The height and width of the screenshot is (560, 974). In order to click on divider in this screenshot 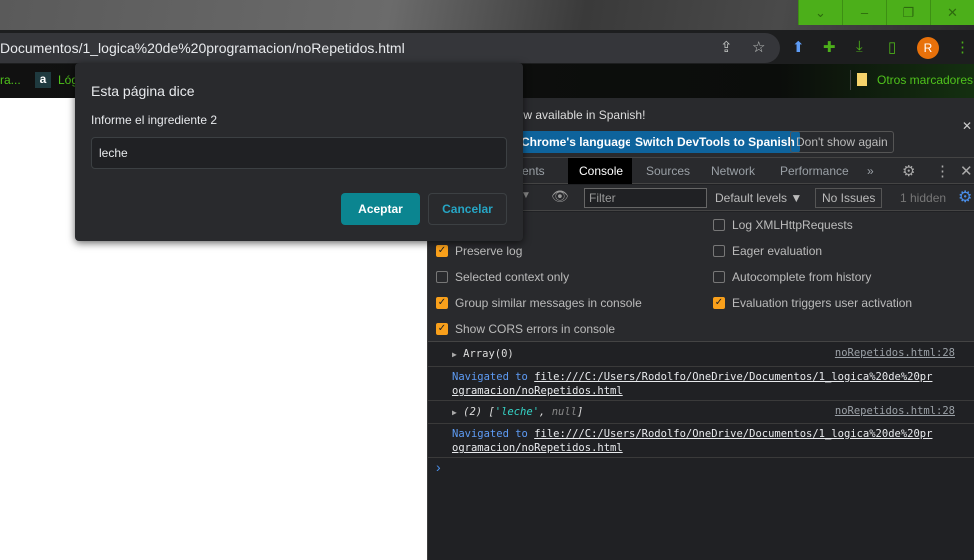, I will do `click(850, 80)`.